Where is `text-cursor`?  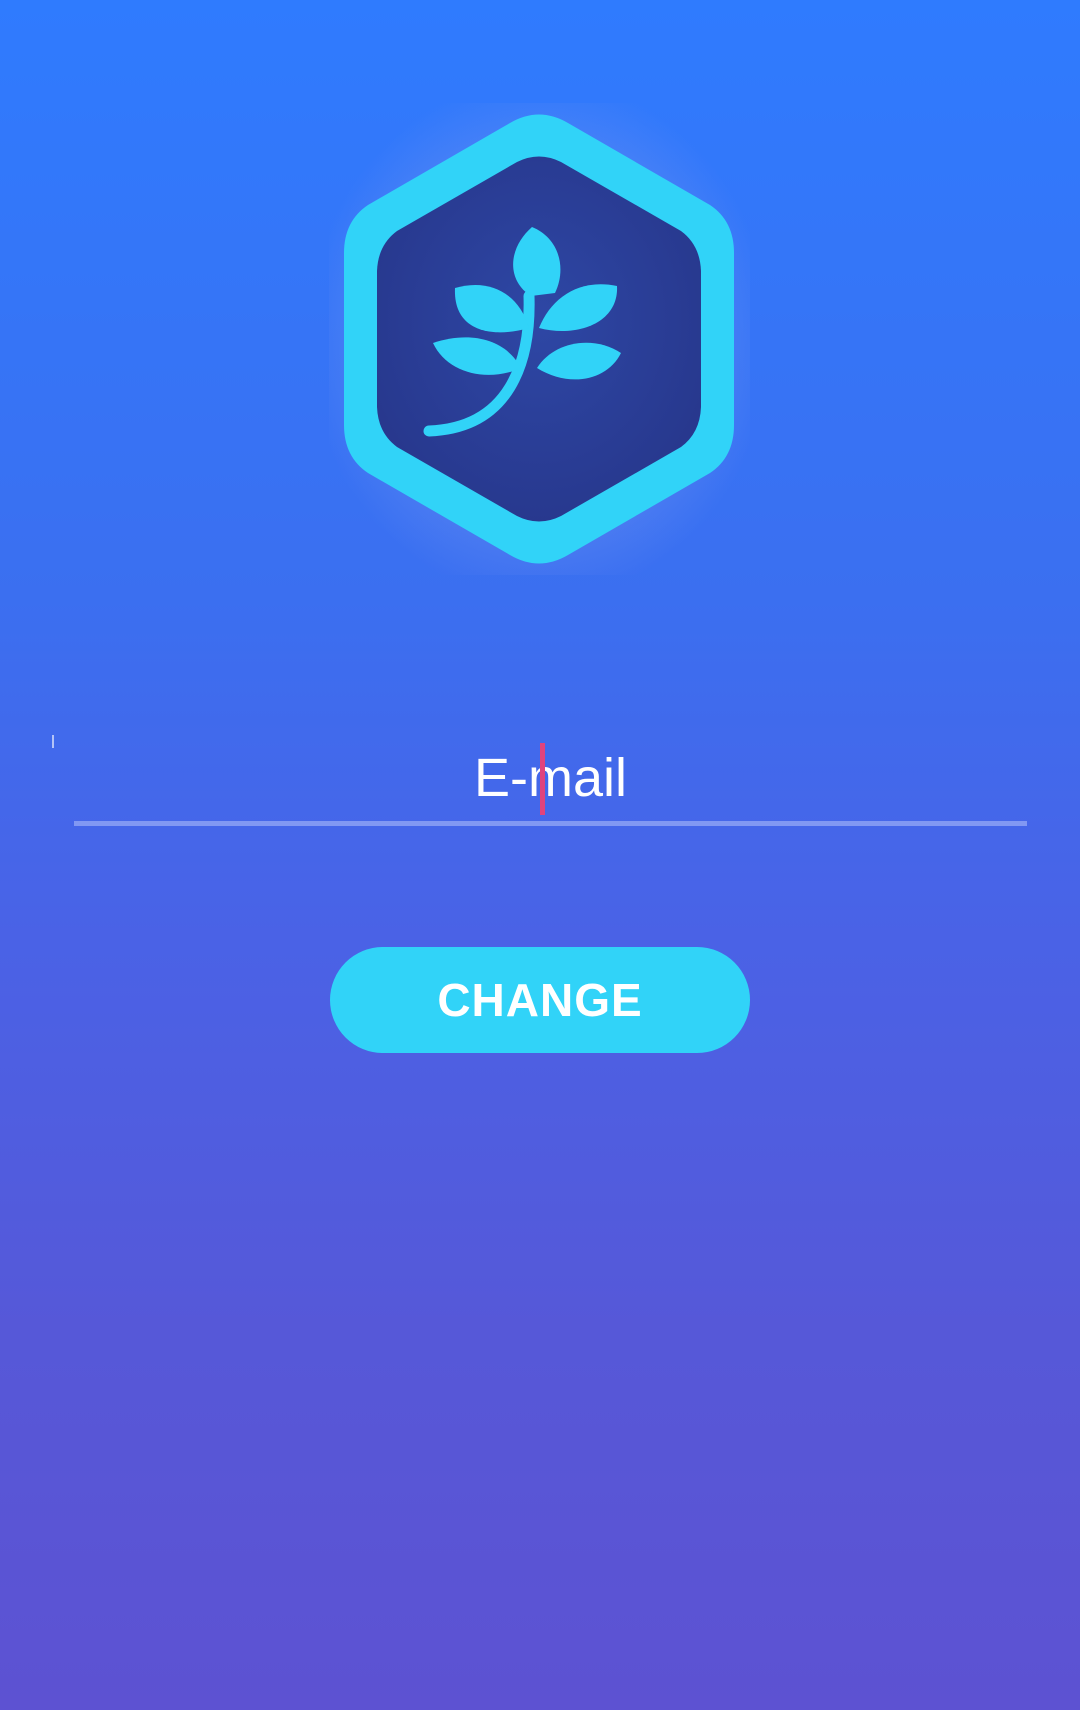 text-cursor is located at coordinates (542, 779).